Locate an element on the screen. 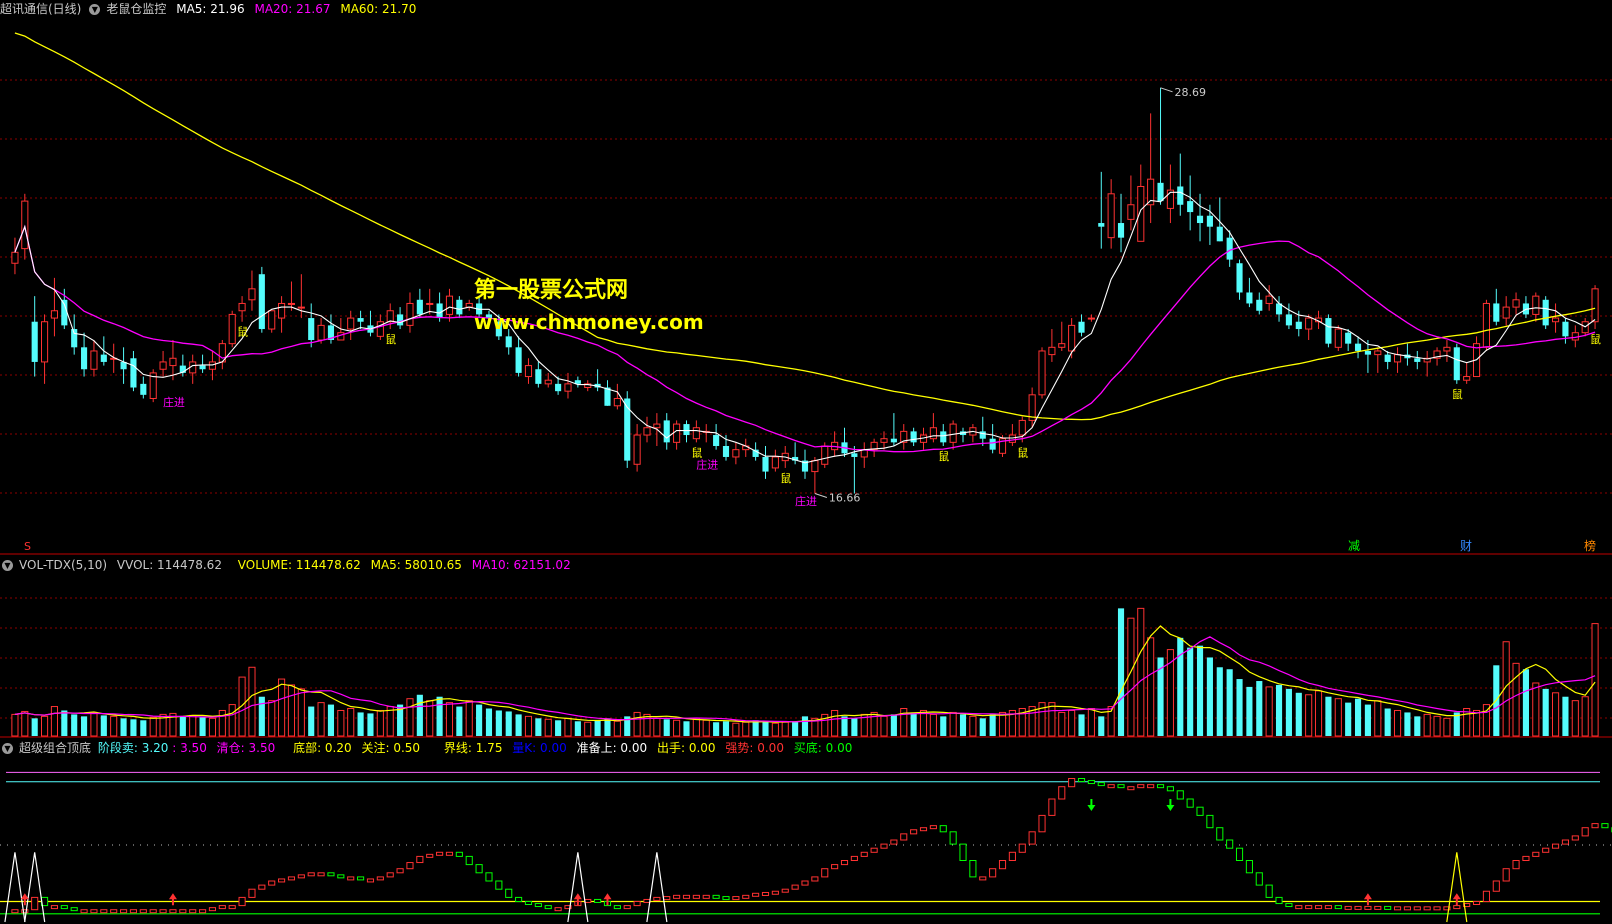  bang-marker: 榜 is located at coordinates (1590, 545).